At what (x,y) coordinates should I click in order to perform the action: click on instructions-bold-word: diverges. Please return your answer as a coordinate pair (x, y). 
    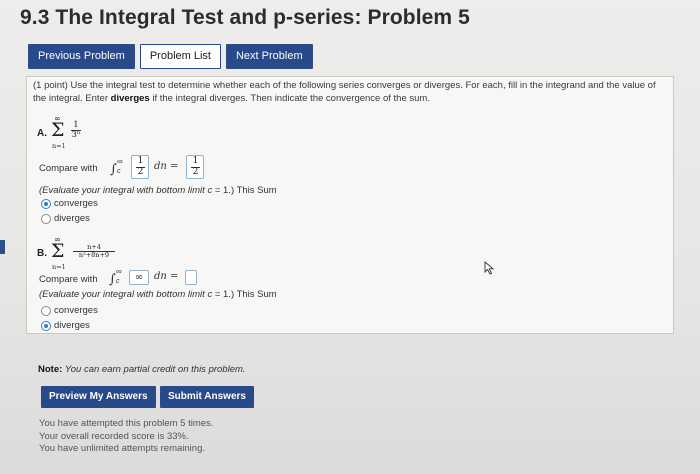
    Looking at the image, I should click on (130, 98).